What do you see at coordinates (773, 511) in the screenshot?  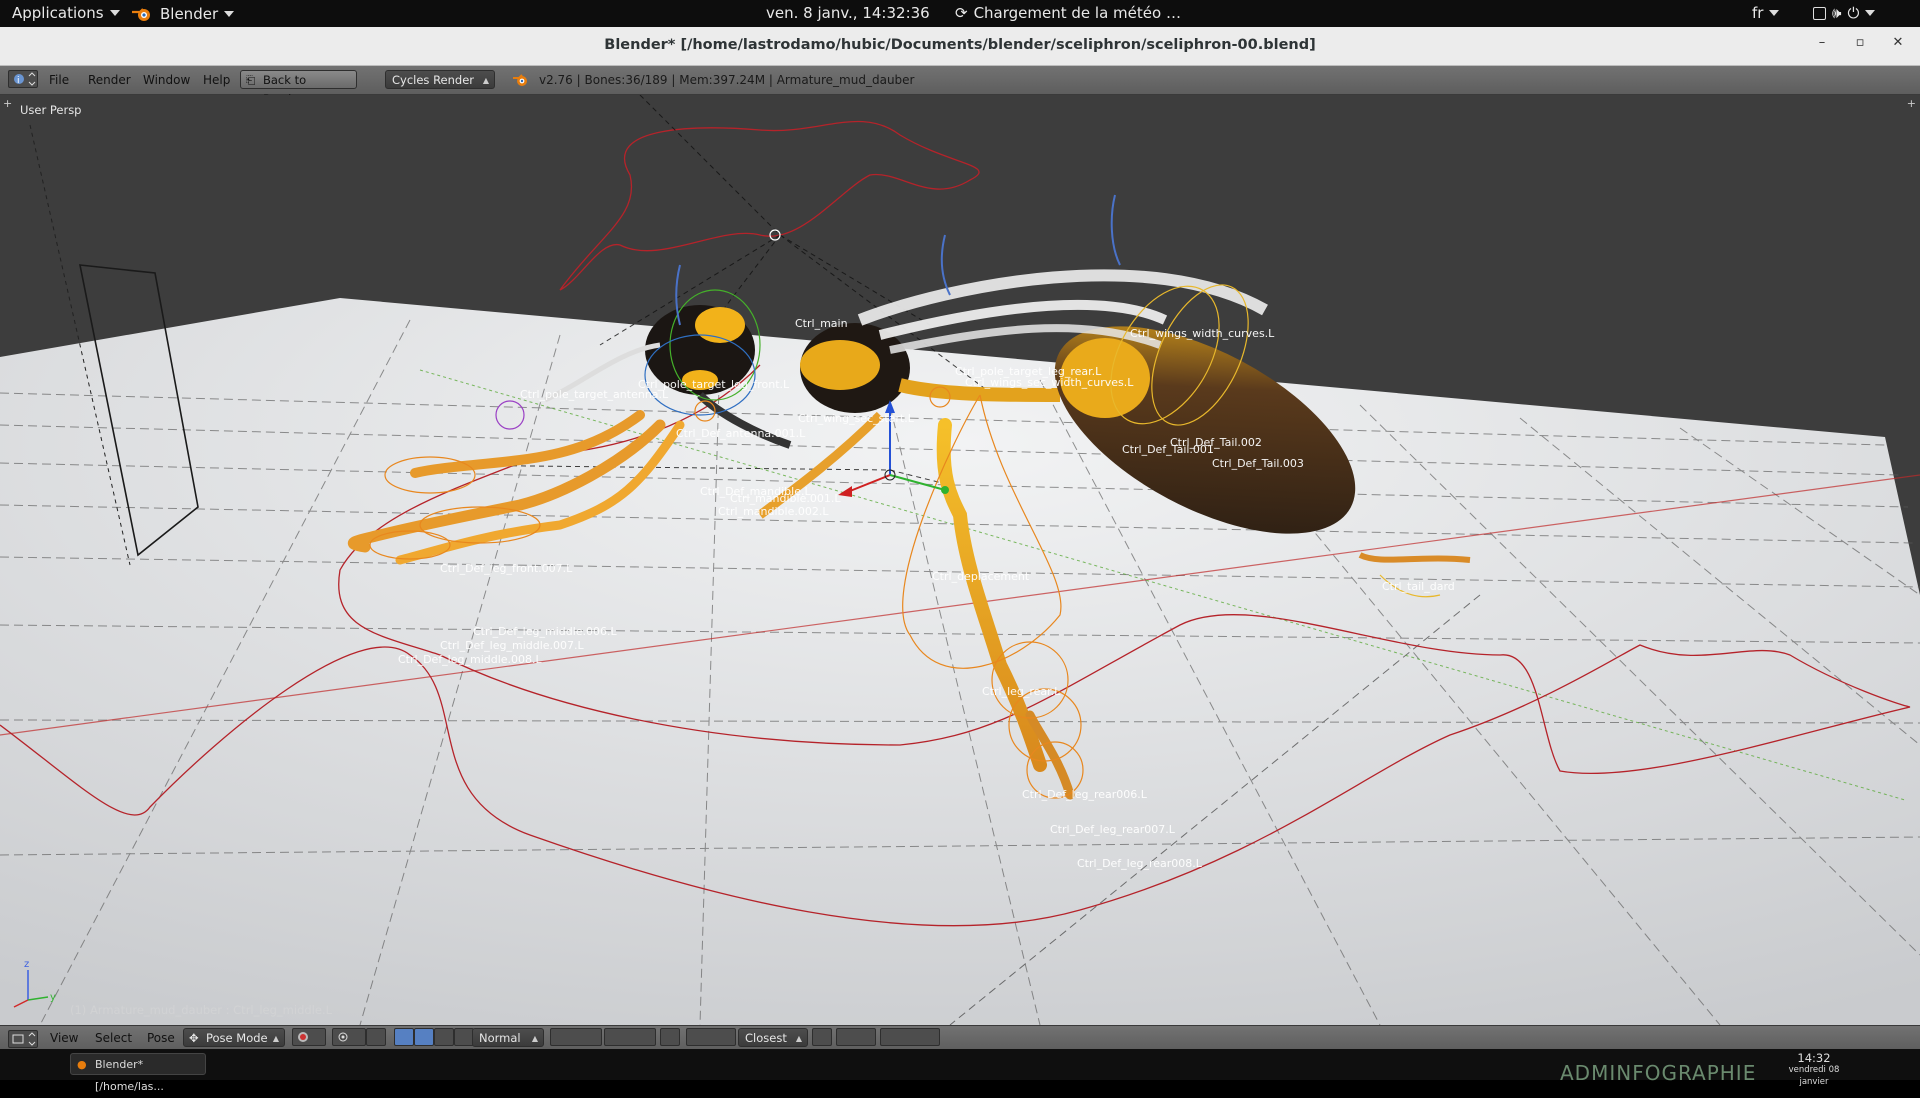 I see `bone-label: Ctrl_mandible.002.L` at bounding box center [773, 511].